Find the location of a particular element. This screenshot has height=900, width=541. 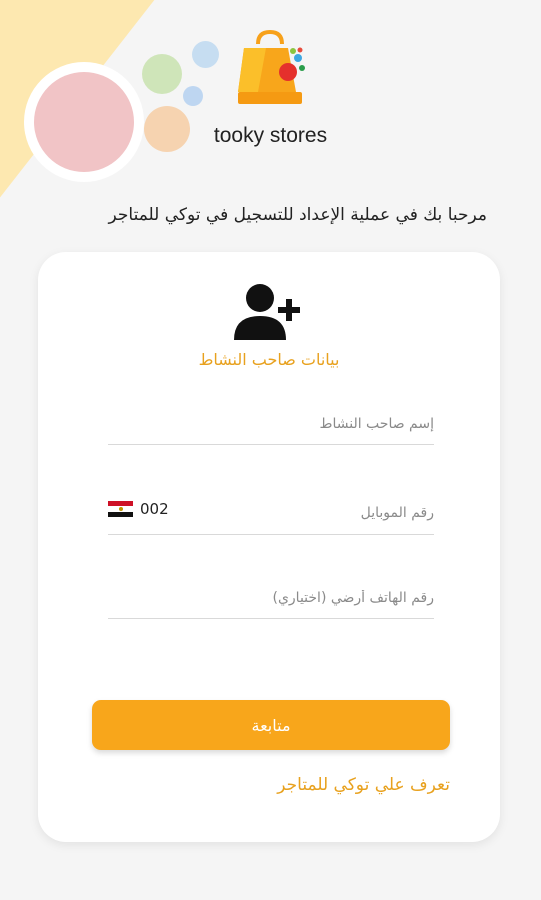

country-code: 002 is located at coordinates (154, 509).